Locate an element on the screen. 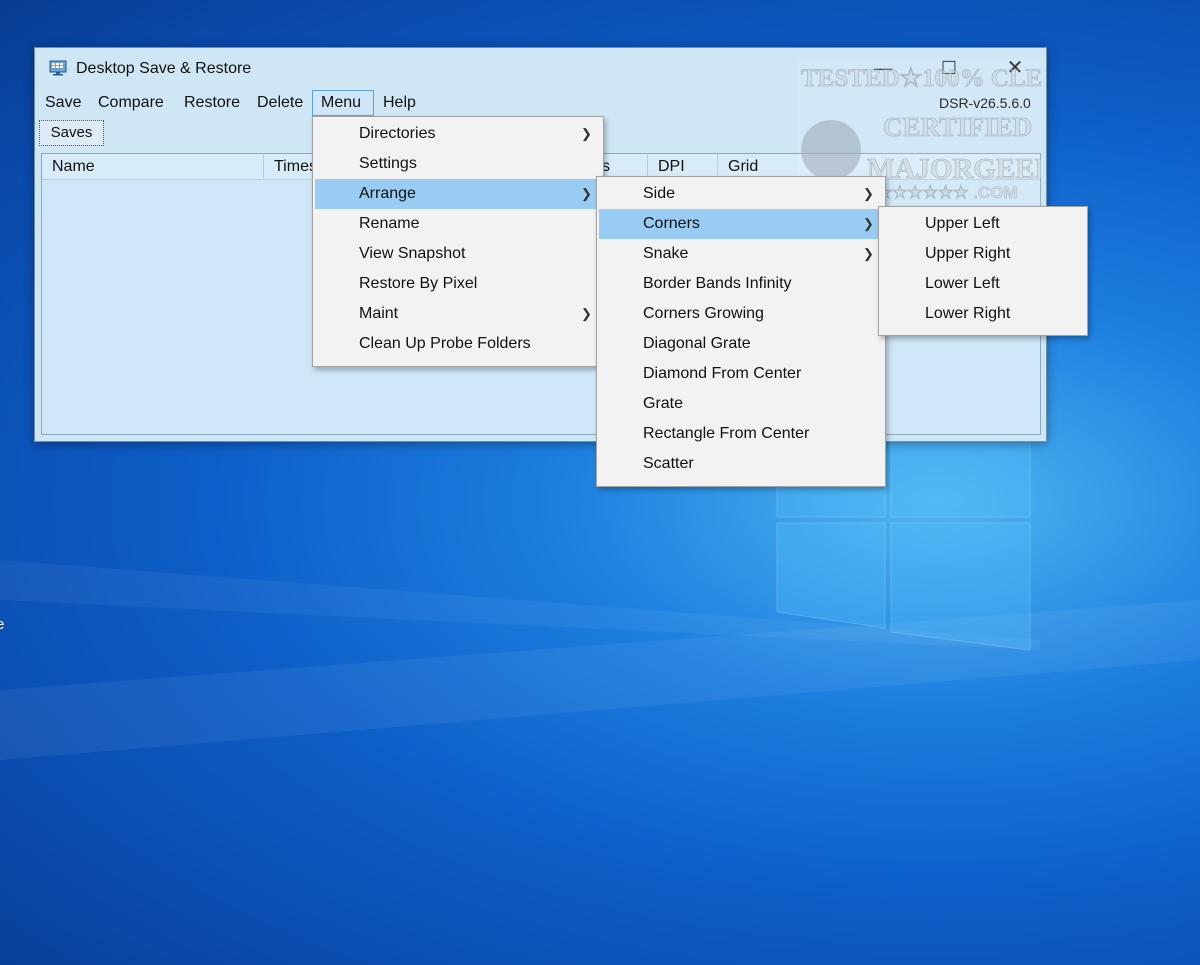 This screenshot has width=1200, height=965. menu-save: Save is located at coordinates (63, 103).